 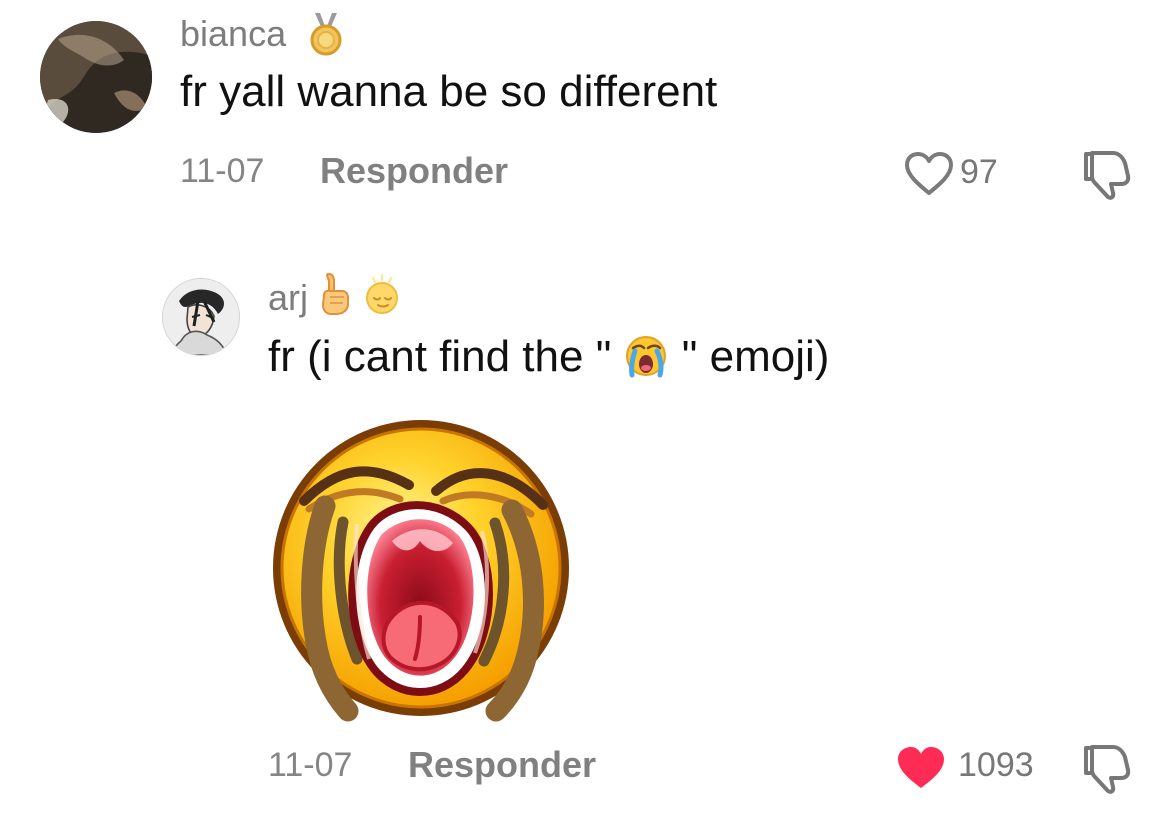 I want to click on sleepy-face-icon, so click(x=382, y=294).